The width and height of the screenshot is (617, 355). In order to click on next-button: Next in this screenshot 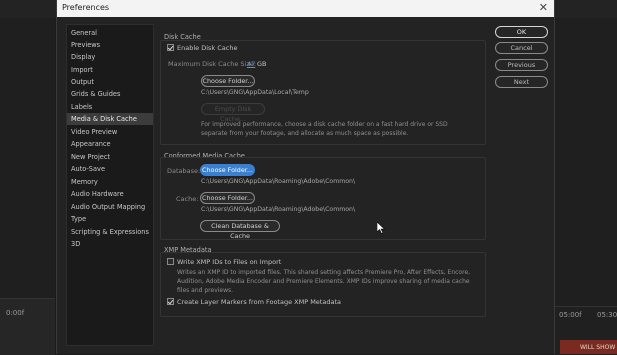, I will do `click(521, 82)`.